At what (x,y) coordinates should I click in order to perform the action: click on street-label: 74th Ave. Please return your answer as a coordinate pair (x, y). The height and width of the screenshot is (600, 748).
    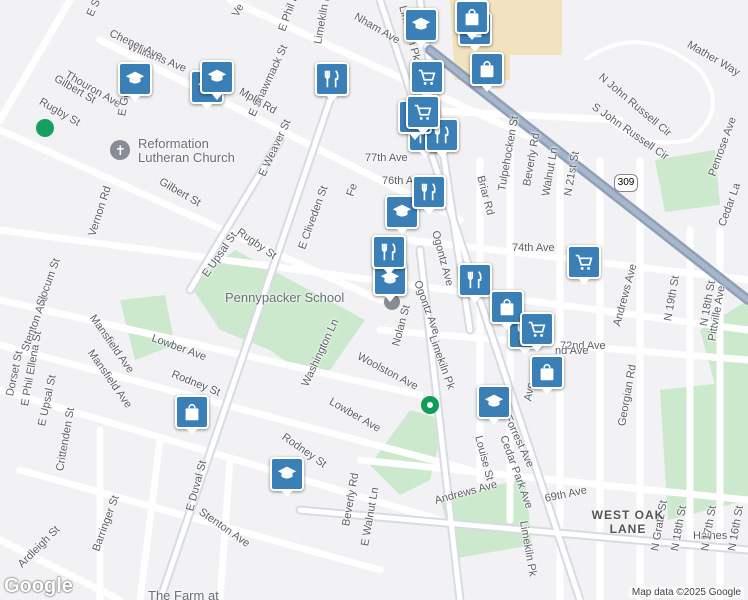
    Looking at the image, I should click on (533, 248).